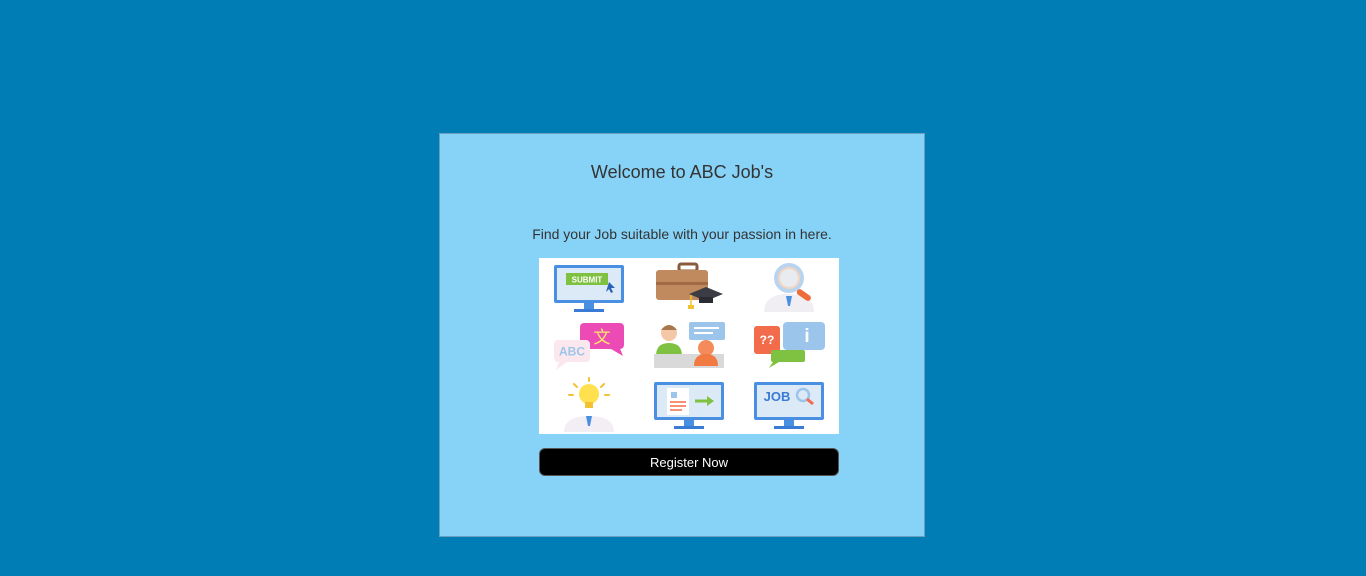 Image resolution: width=1366 pixels, height=576 pixels. I want to click on job-search-monitor-icon: JOB, so click(789, 405).